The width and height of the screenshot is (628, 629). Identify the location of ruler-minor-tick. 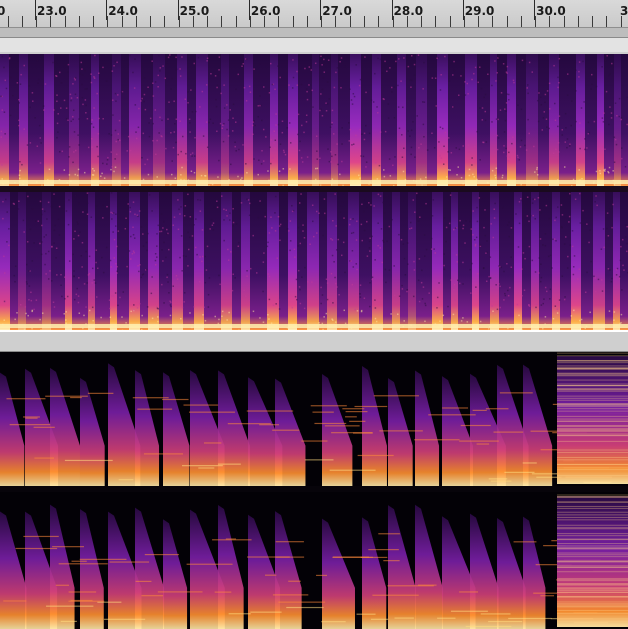
(207, 21).